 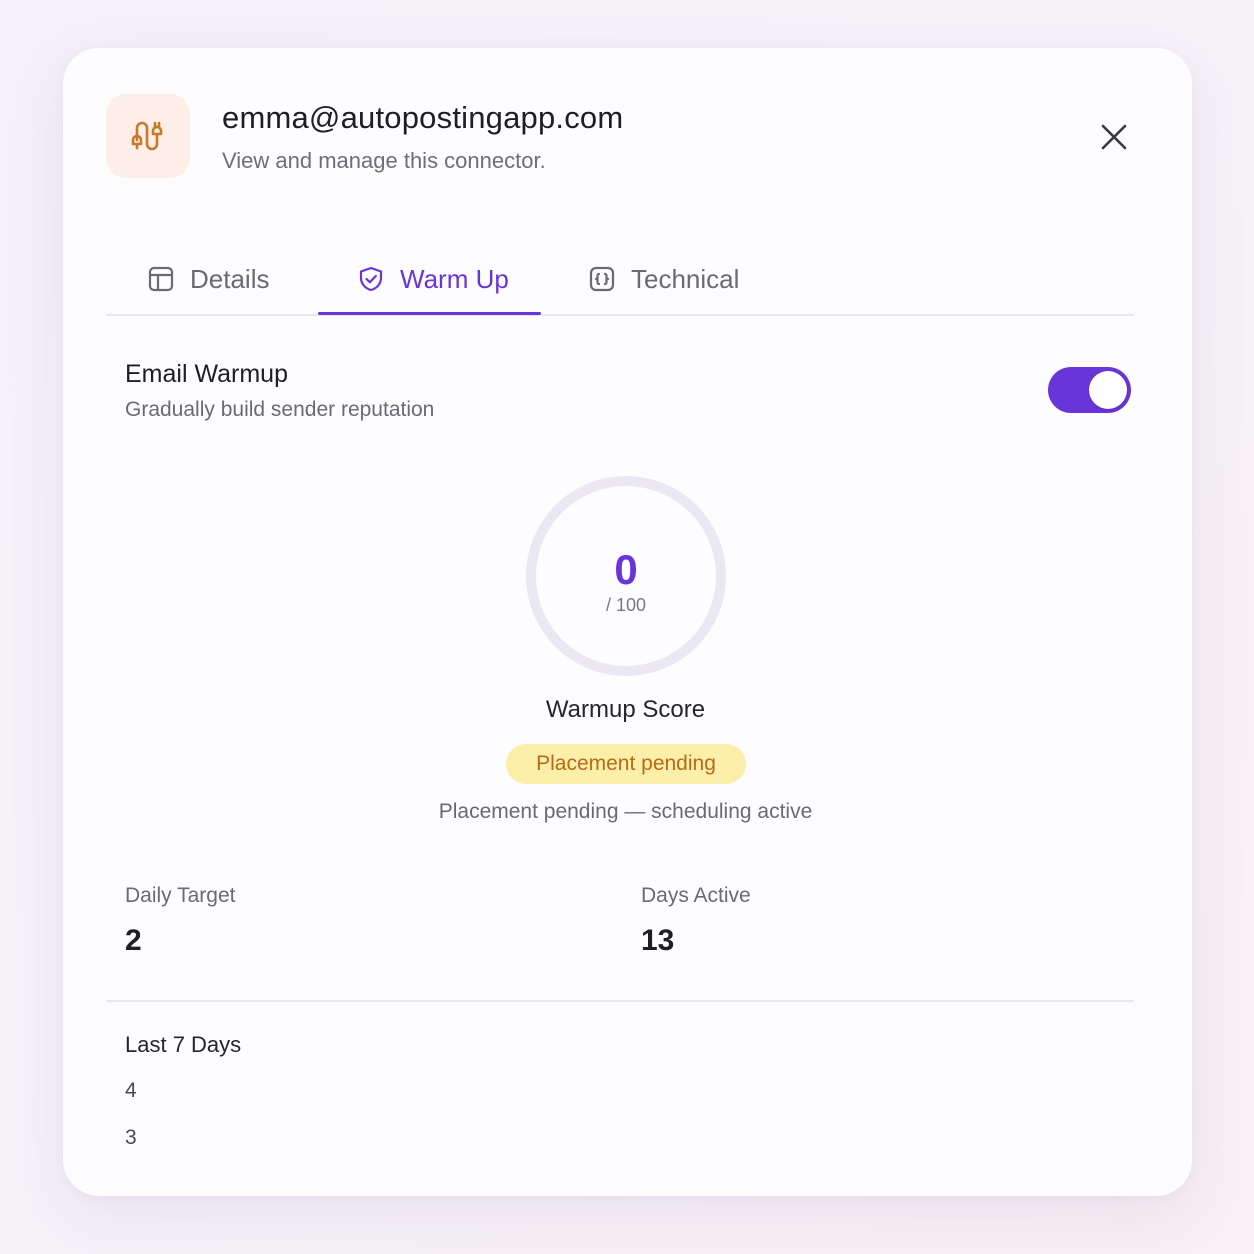 I want to click on tab-technical-label: Technical, so click(x=685, y=278).